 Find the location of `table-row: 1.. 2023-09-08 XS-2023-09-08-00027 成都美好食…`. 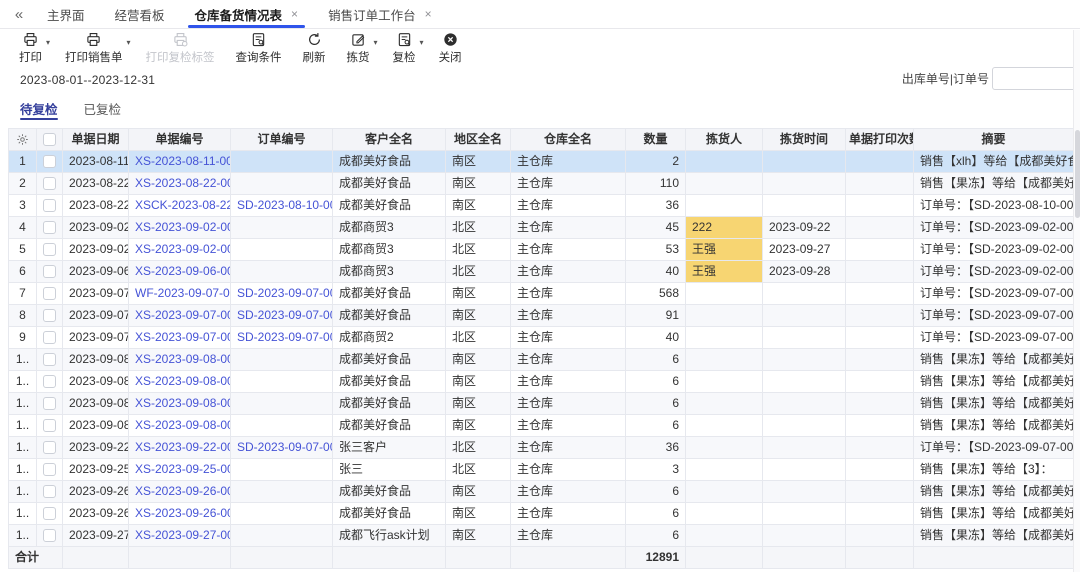

table-row: 1.. 2023-09-08 XS-2023-09-08-00027 成都美好食… is located at coordinates (541, 425).